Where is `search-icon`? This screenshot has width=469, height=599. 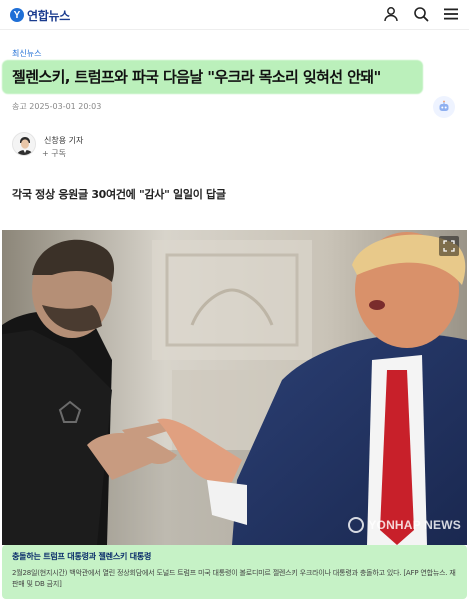
search-icon is located at coordinates (421, 14).